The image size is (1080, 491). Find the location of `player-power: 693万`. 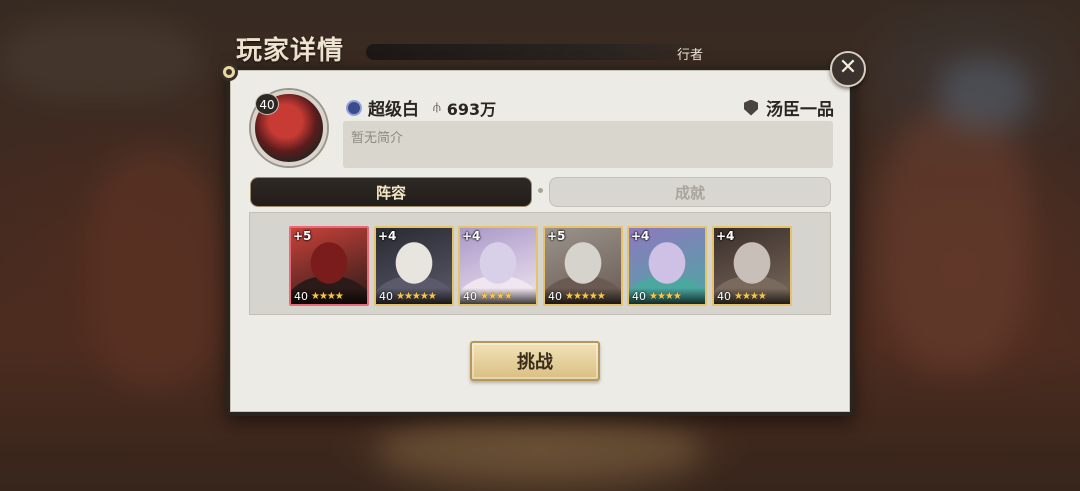

player-power: 693万 is located at coordinates (471, 109).